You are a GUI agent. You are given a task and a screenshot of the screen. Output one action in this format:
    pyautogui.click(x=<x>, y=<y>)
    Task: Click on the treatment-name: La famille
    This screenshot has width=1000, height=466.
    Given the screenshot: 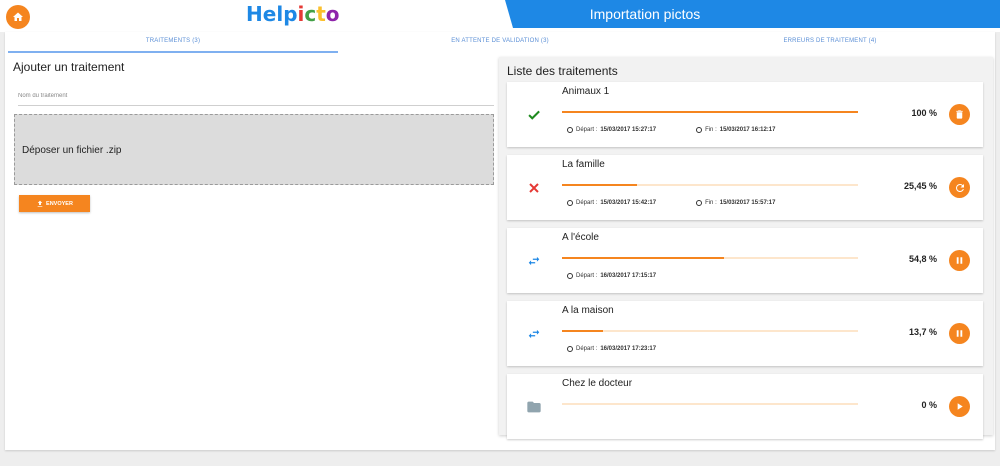 What is the action you would take?
    pyautogui.click(x=583, y=164)
    